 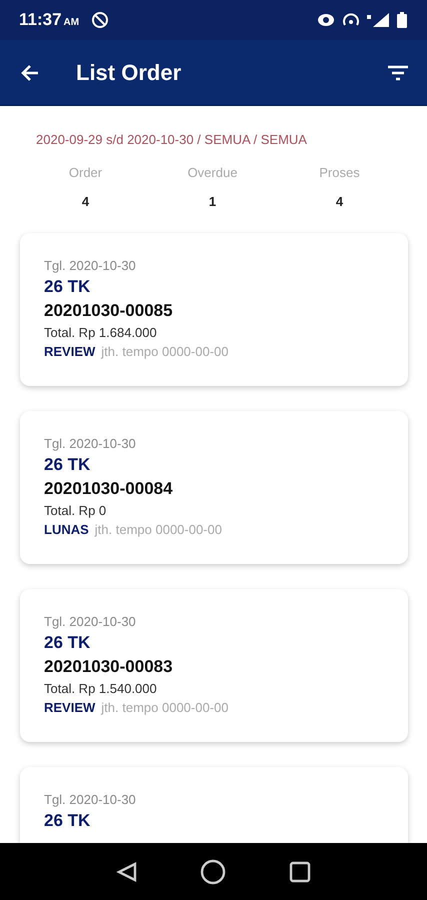 I want to click on screen-title: List Order, so click(x=129, y=73).